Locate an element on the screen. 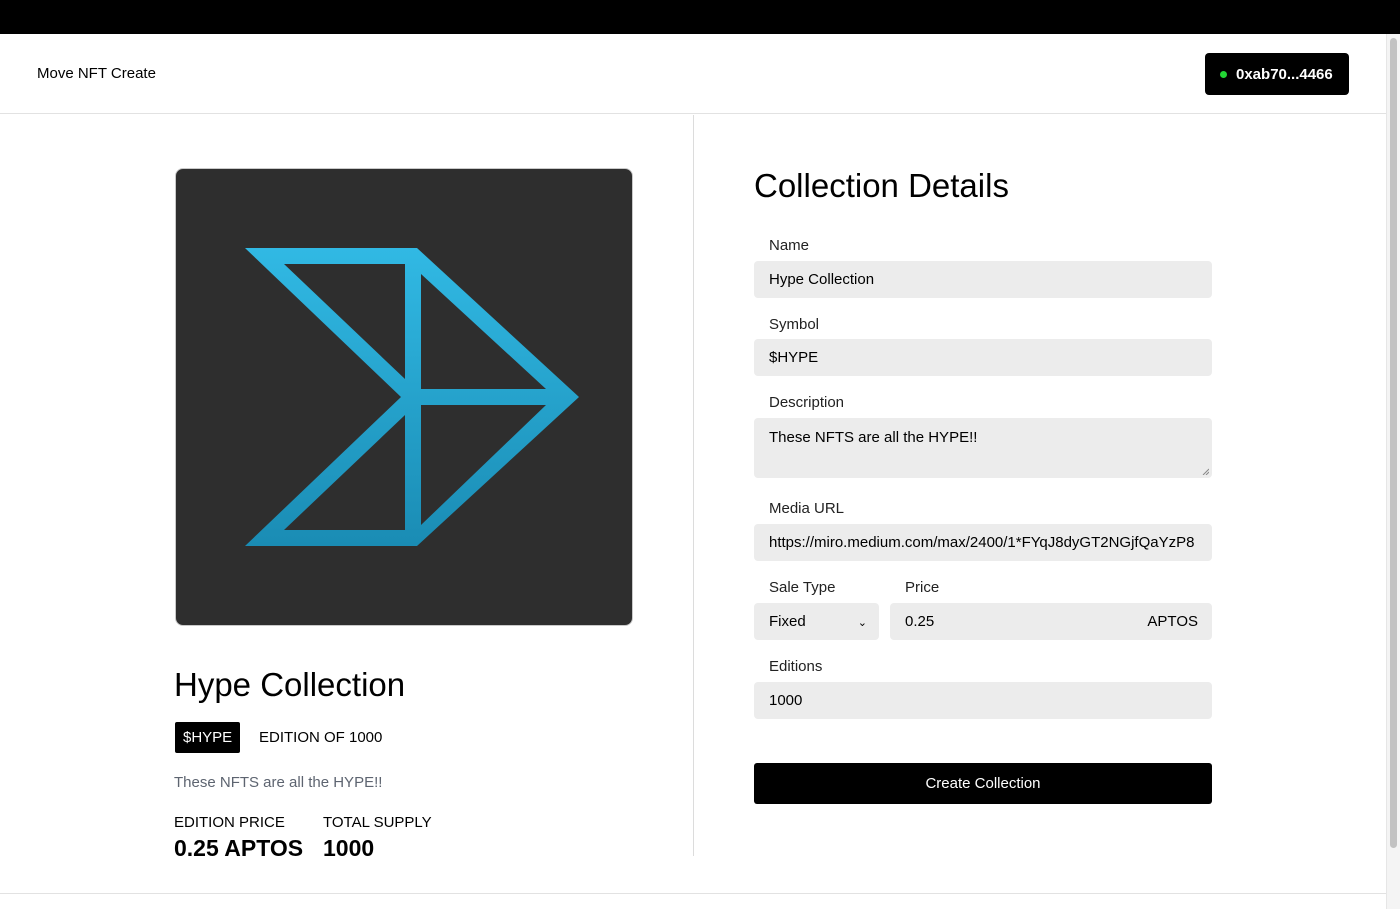  create-collection-button: Create Collection is located at coordinates (983, 783).